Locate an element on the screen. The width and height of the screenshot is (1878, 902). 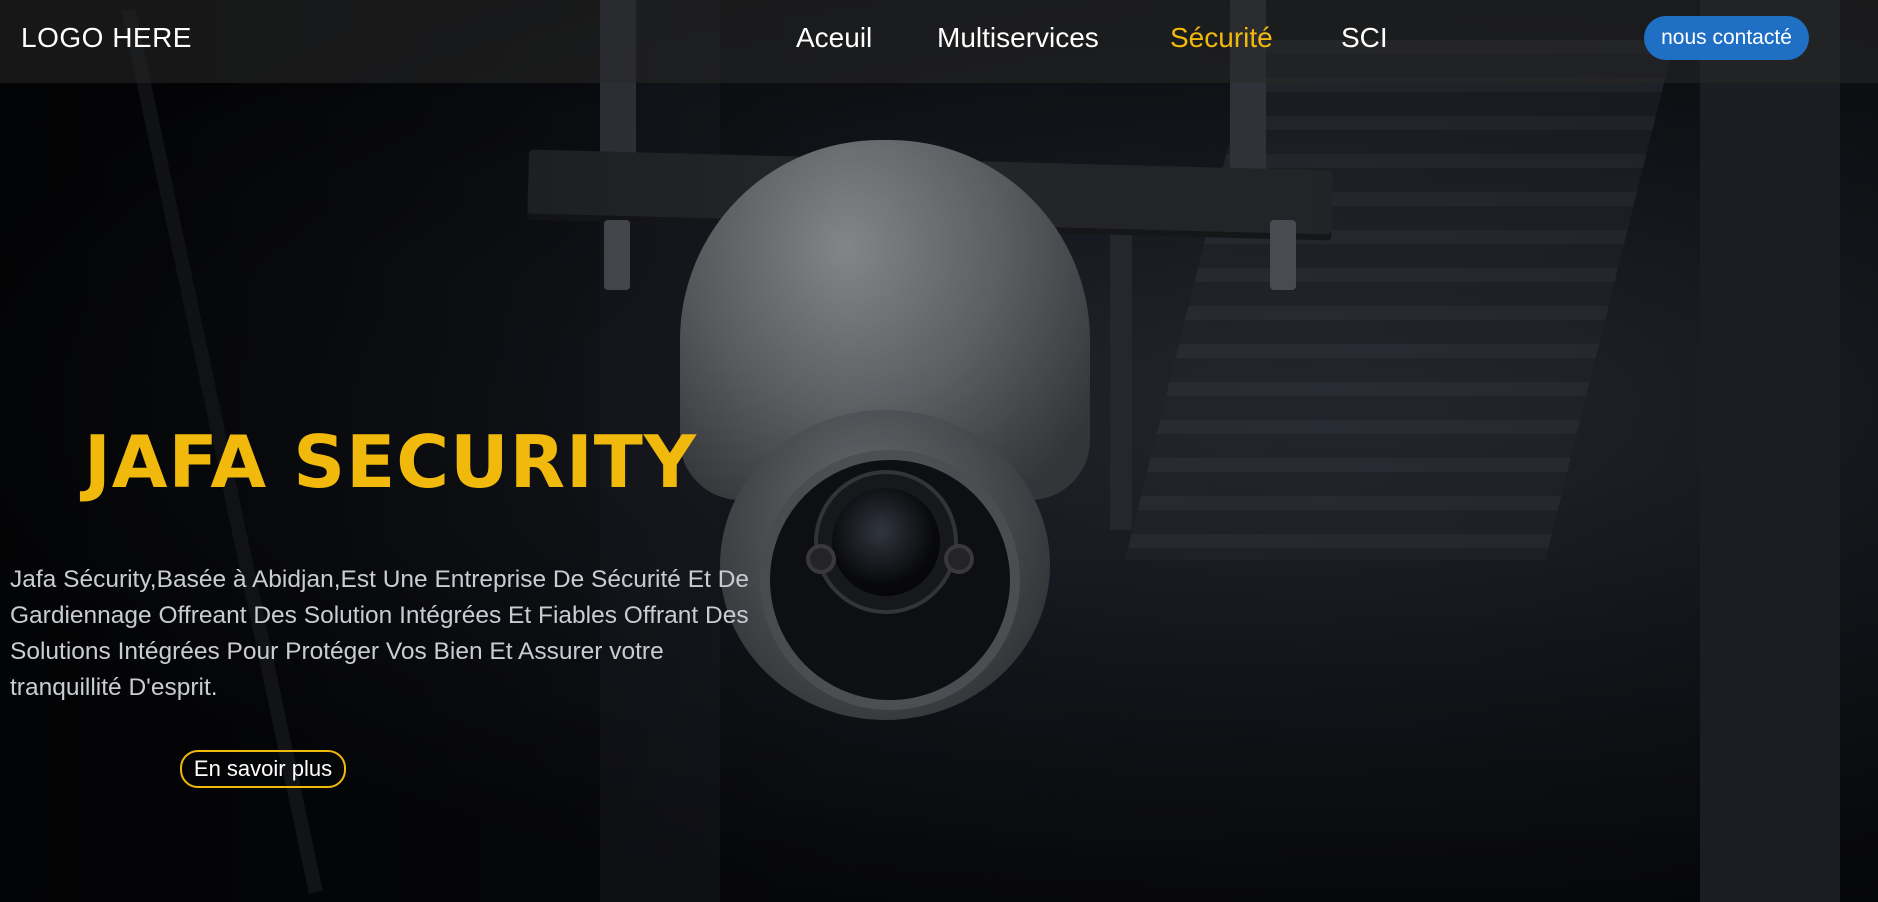
nav-item-securite: Sécurité is located at coordinates (1221, 38).